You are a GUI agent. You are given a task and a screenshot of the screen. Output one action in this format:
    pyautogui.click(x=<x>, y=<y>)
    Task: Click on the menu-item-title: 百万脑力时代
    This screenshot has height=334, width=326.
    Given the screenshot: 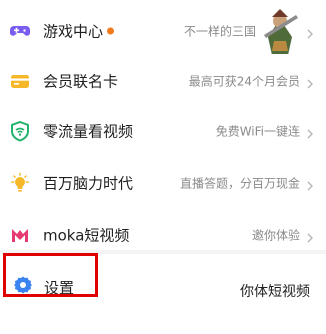 What is the action you would take?
    pyautogui.click(x=88, y=183)
    